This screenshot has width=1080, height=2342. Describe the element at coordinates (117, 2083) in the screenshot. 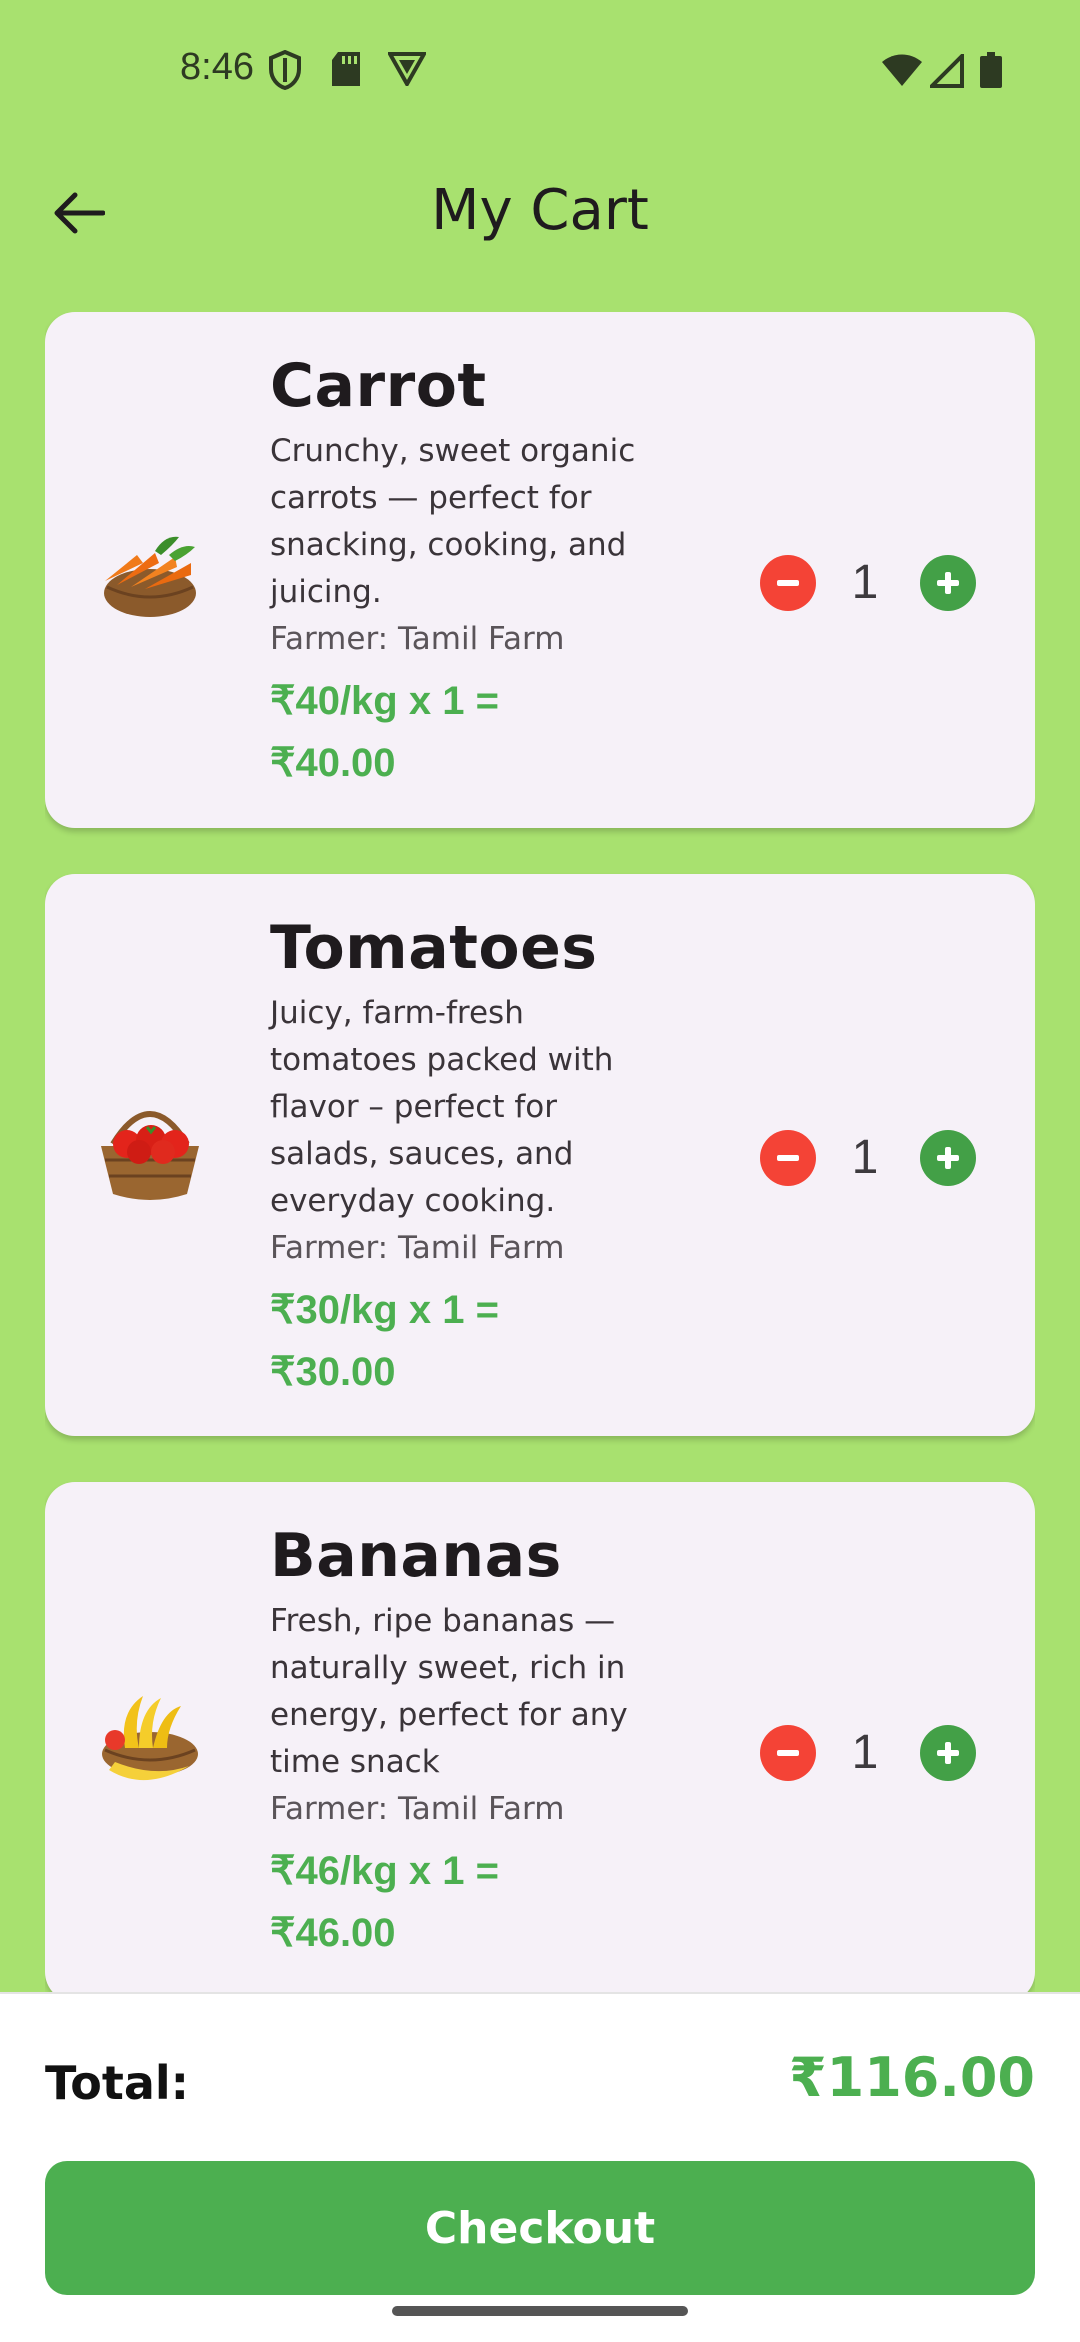

I see `total-label: Total:` at that location.